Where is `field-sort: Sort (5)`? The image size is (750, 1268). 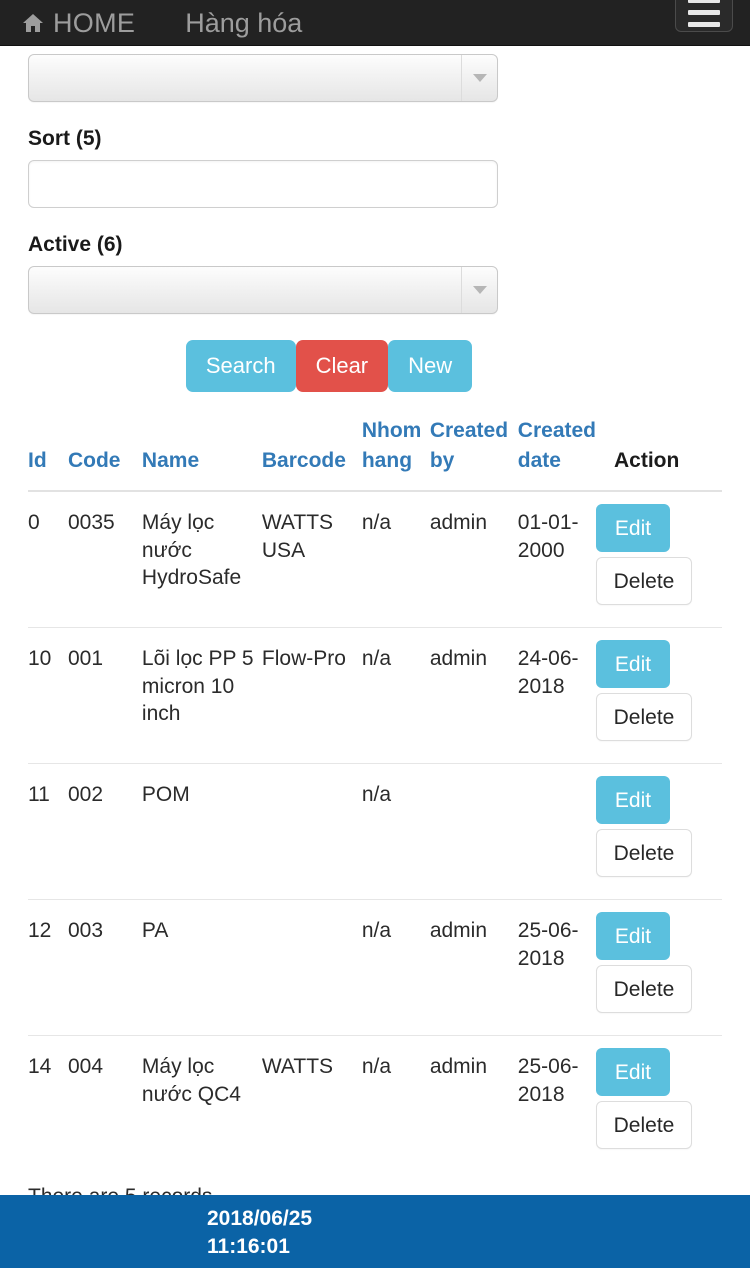
field-sort: Sort (5) is located at coordinates (375, 155).